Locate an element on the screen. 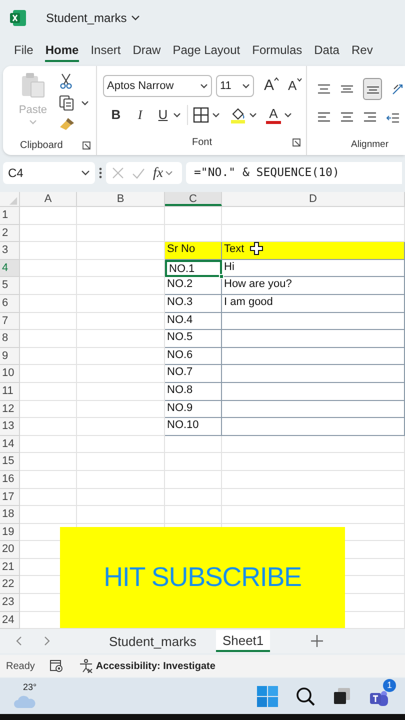 The image size is (405, 720). search-icon is located at coordinates (305, 696).